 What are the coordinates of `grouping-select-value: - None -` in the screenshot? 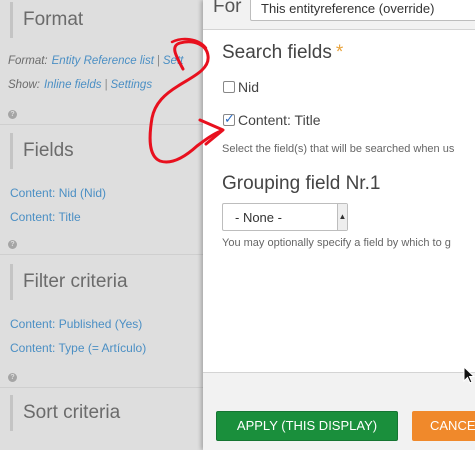 It's located at (258, 217).